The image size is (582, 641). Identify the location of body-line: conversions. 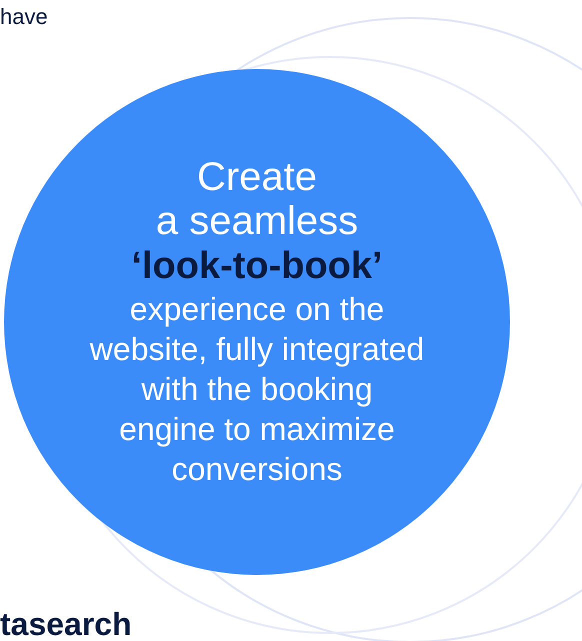
(257, 469).